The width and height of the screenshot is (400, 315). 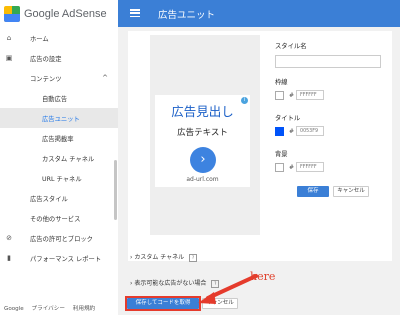 I want to click on chevron-up-icon: ^, so click(x=105, y=78).